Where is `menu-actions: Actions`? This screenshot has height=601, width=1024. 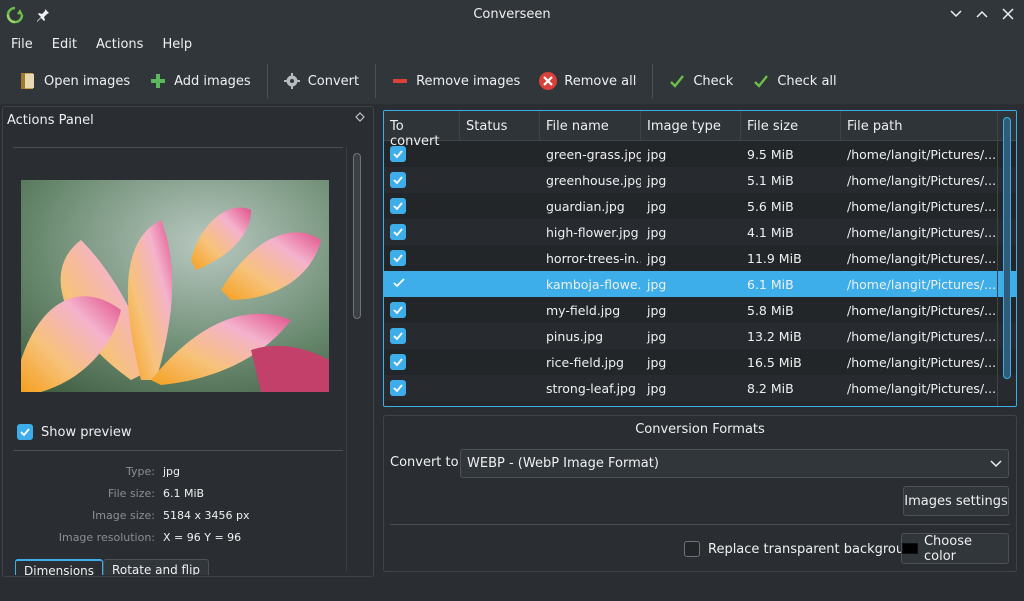
menu-actions: Actions is located at coordinates (120, 44).